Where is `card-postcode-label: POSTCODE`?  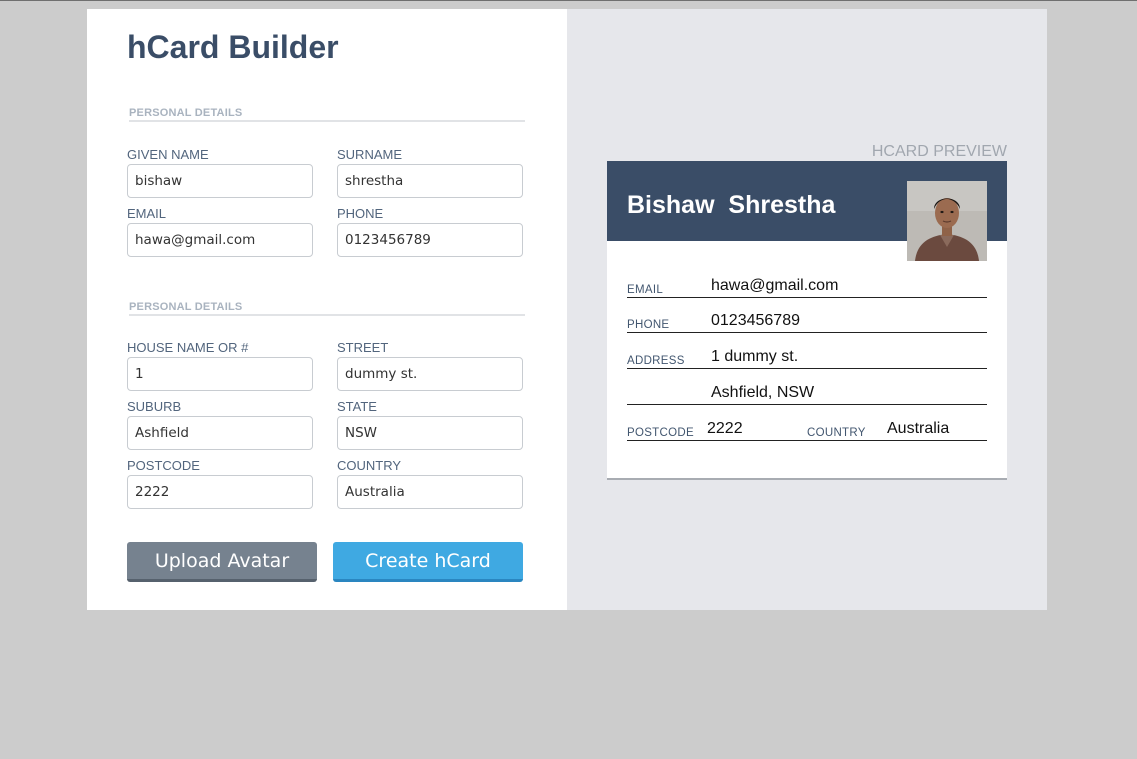 card-postcode-label: POSTCODE is located at coordinates (660, 433).